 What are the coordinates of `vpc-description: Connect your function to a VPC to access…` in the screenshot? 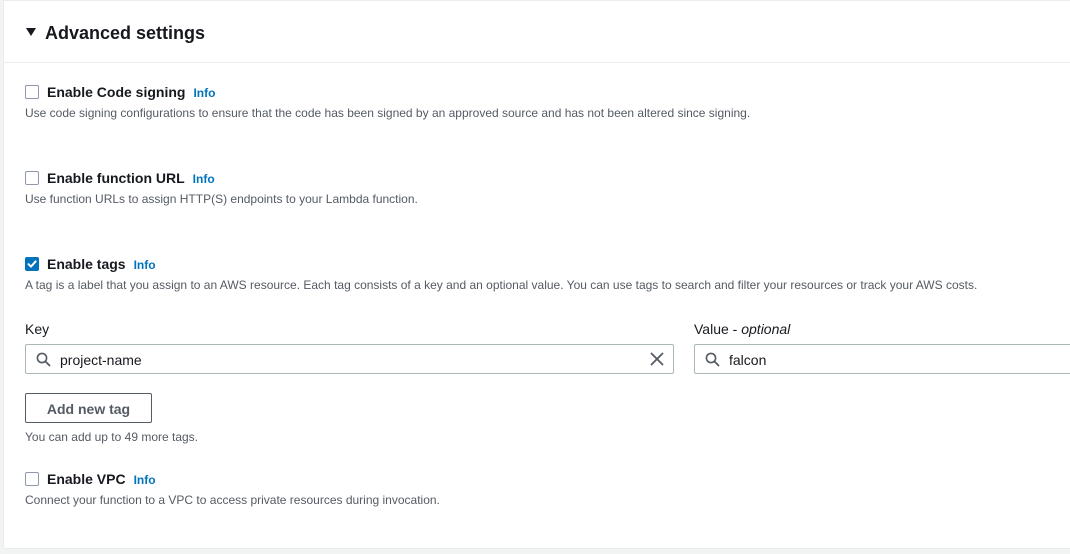 It's located at (232, 500).